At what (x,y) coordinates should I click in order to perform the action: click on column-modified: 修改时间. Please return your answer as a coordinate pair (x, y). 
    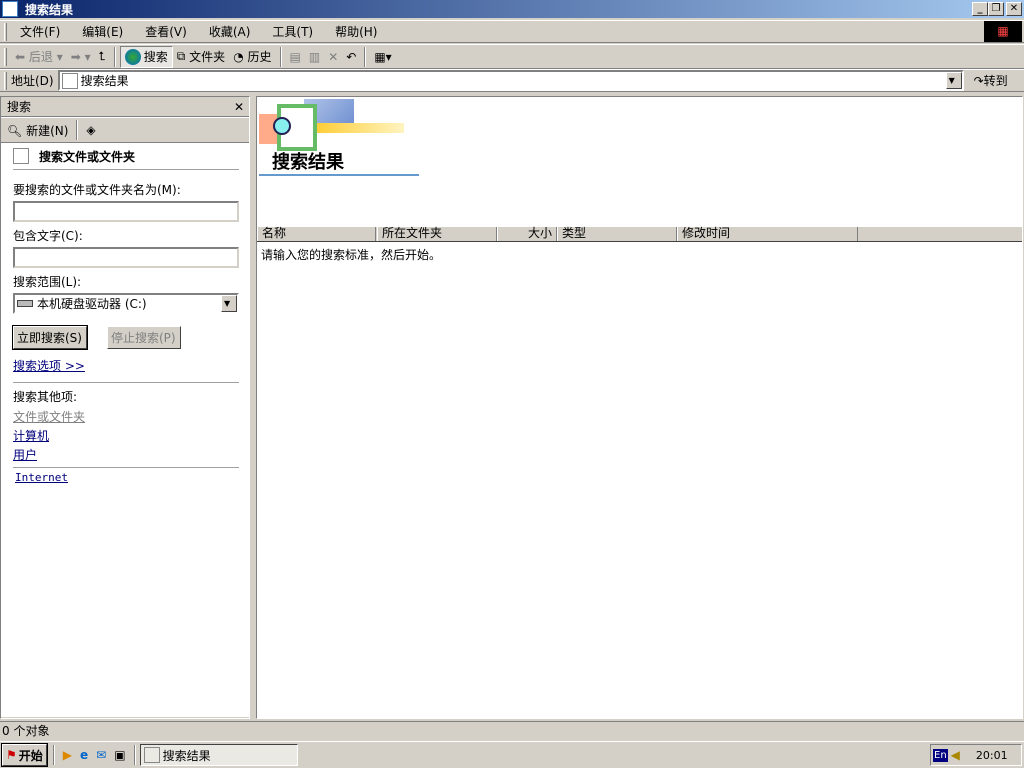
    Looking at the image, I should click on (767, 234).